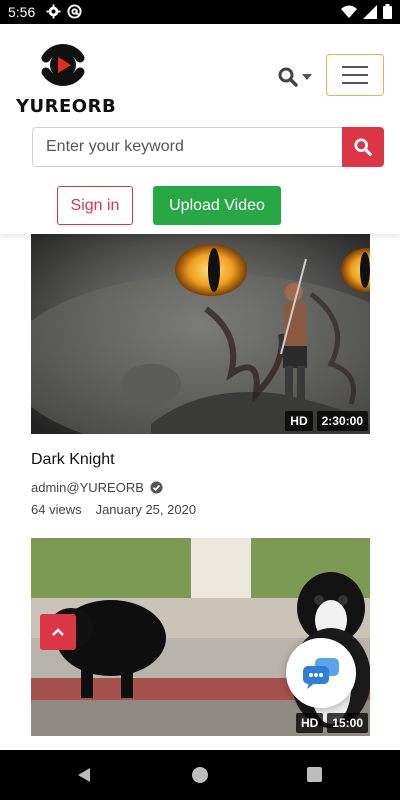  I want to click on video-title: Dark Knight, so click(200, 460).